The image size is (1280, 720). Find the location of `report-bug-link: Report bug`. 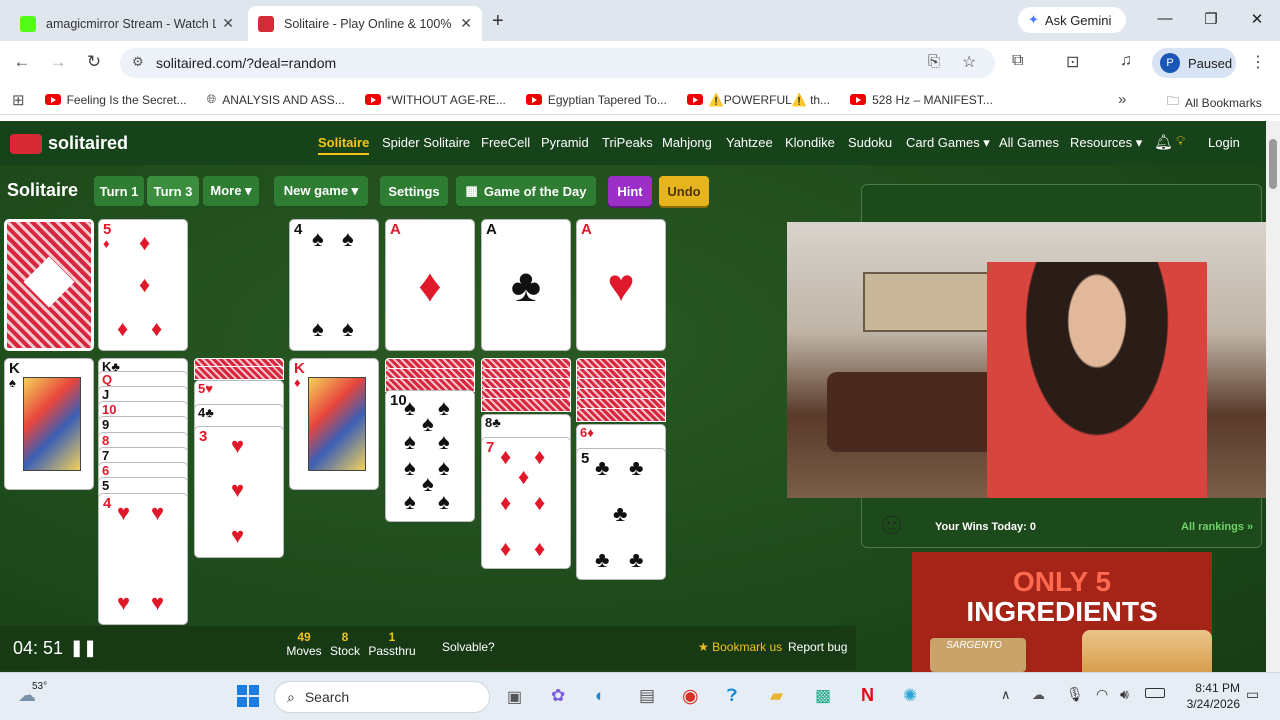

report-bug-link: Report bug is located at coordinates (817, 647).